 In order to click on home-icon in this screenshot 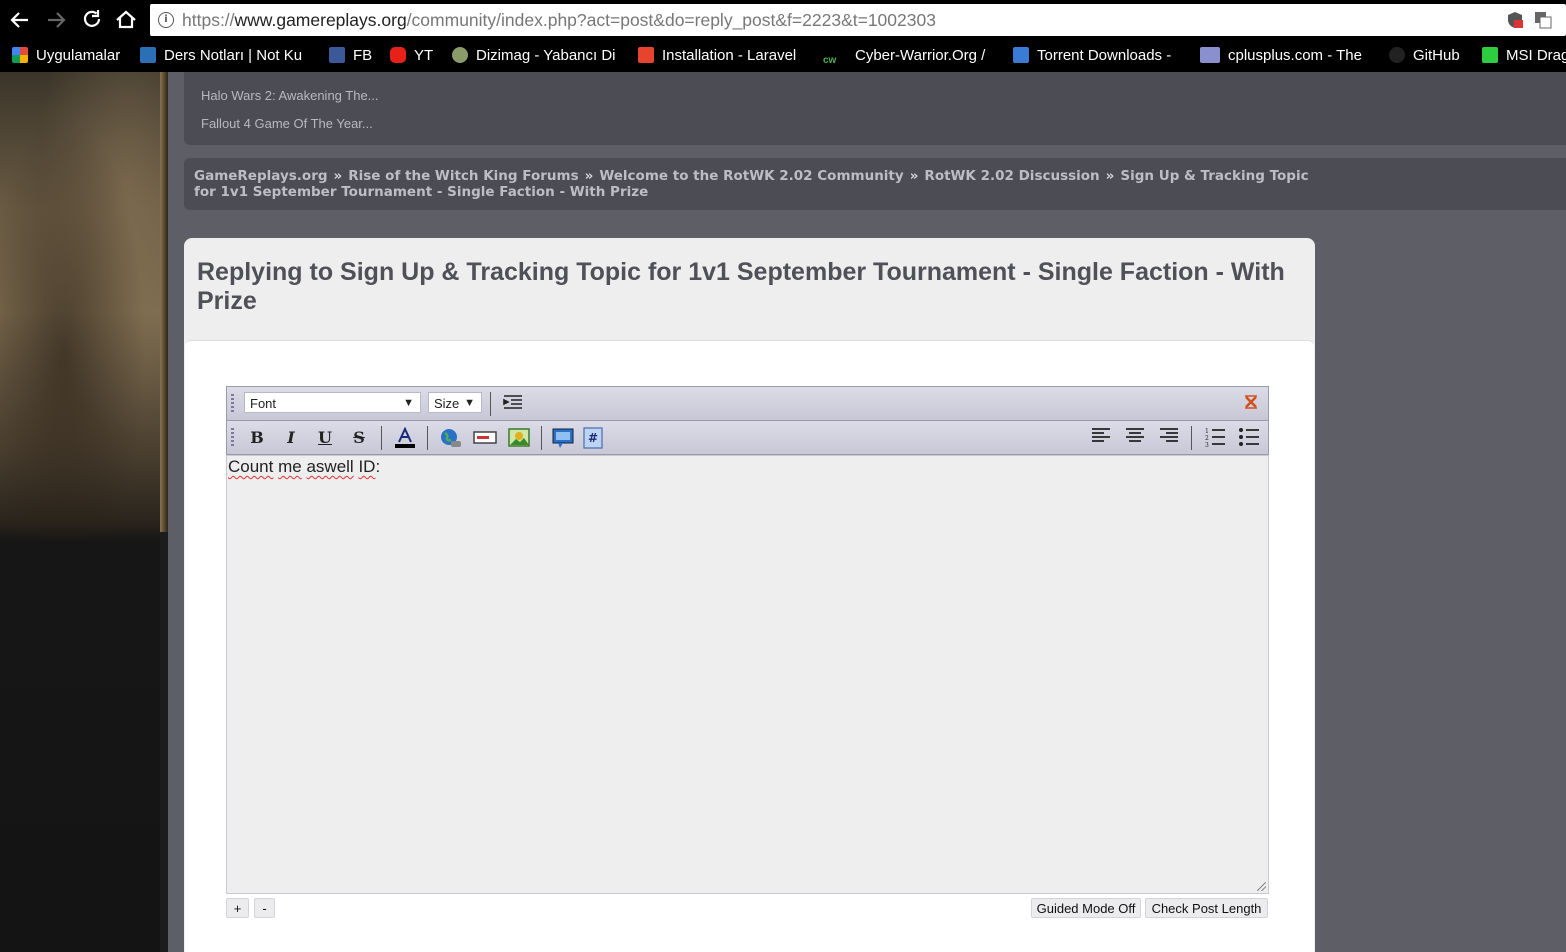, I will do `click(126, 20)`.